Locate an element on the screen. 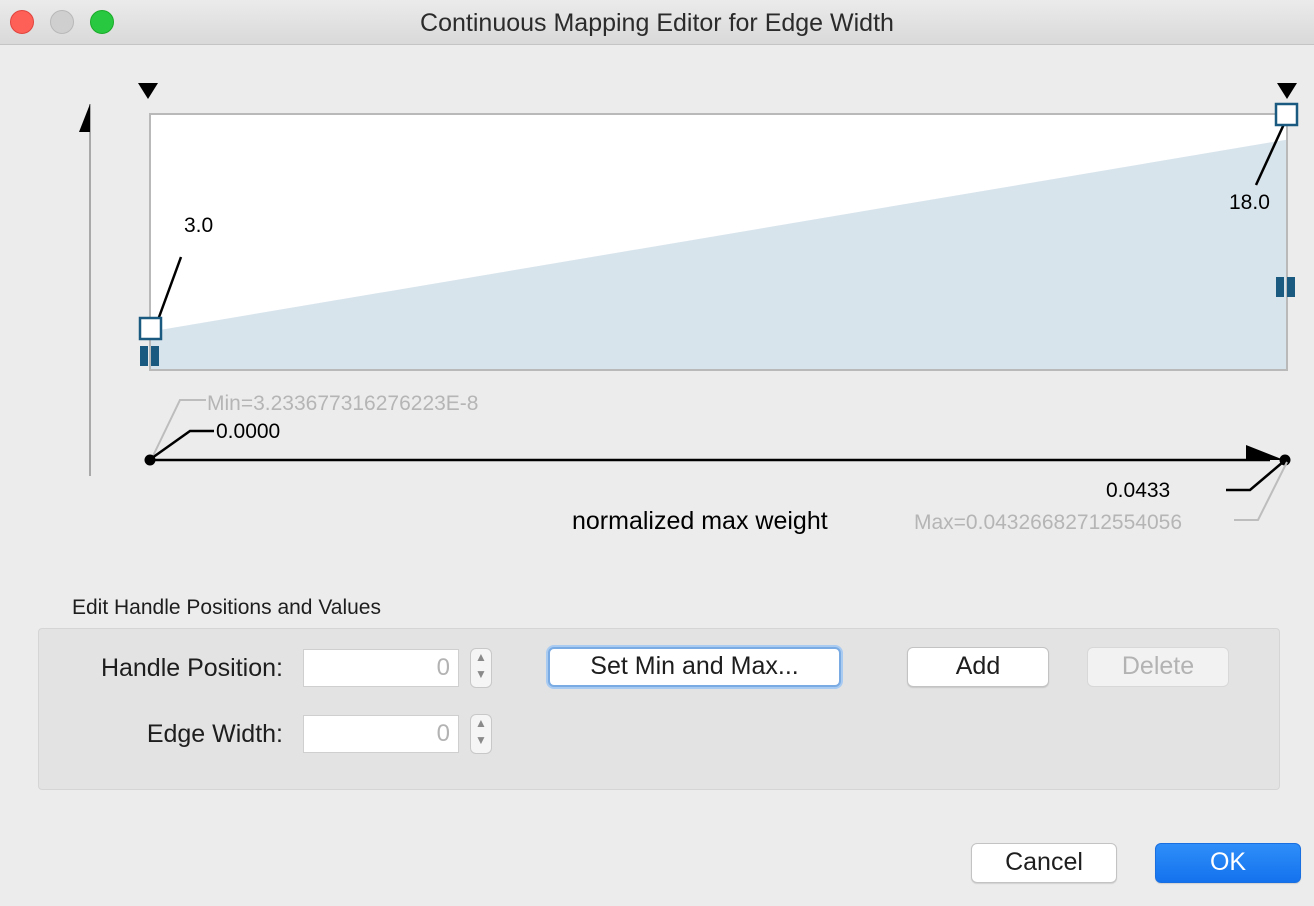 The width and height of the screenshot is (1314, 906). handle-1-slider-icon is located at coordinates (144, 356).